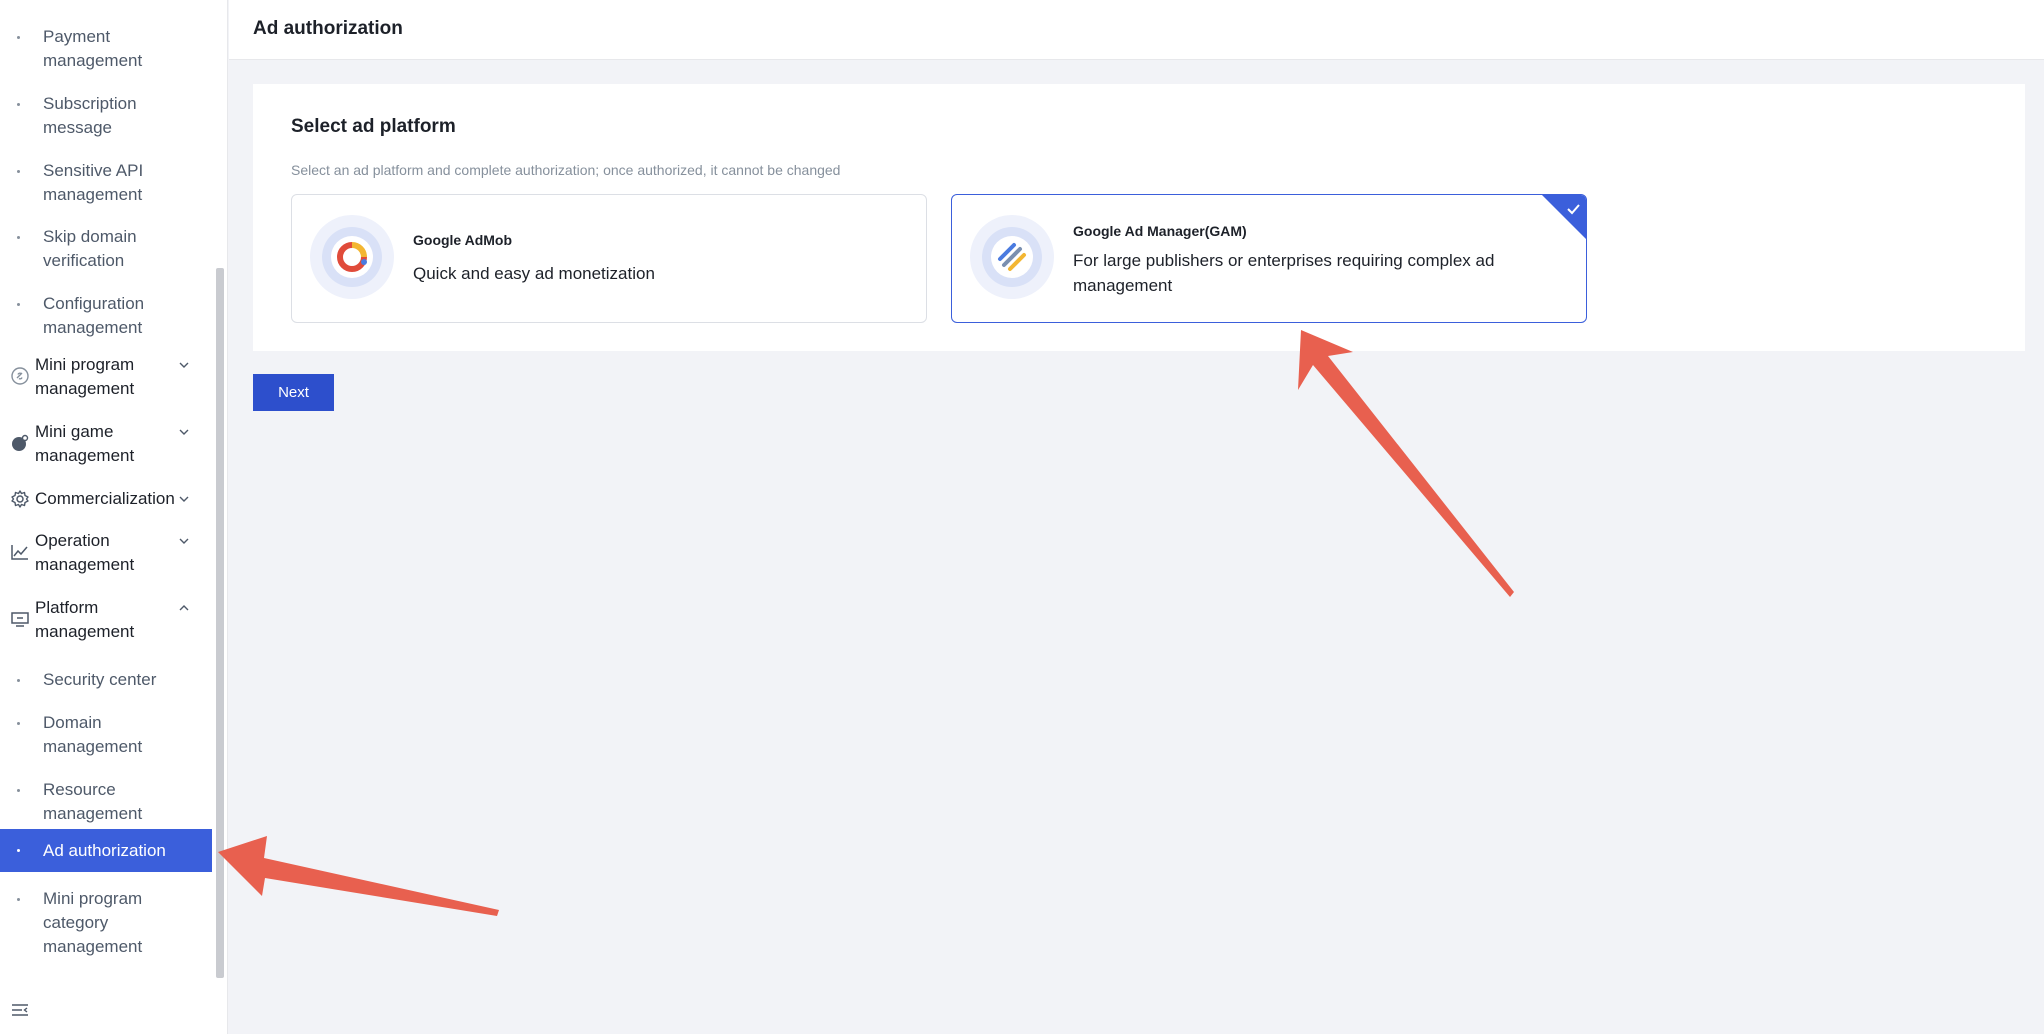 The image size is (2044, 1034). I want to click on sidebar-group-platform-management: Platform management, so click(106, 620).